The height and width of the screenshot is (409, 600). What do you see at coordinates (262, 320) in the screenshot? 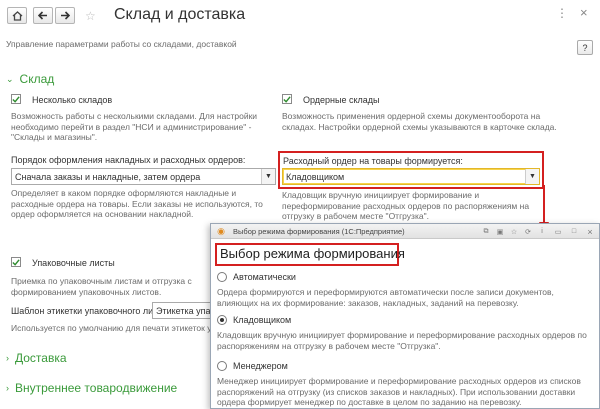
I see `option-storekeeper-label: Кладовщиком` at bounding box center [262, 320].